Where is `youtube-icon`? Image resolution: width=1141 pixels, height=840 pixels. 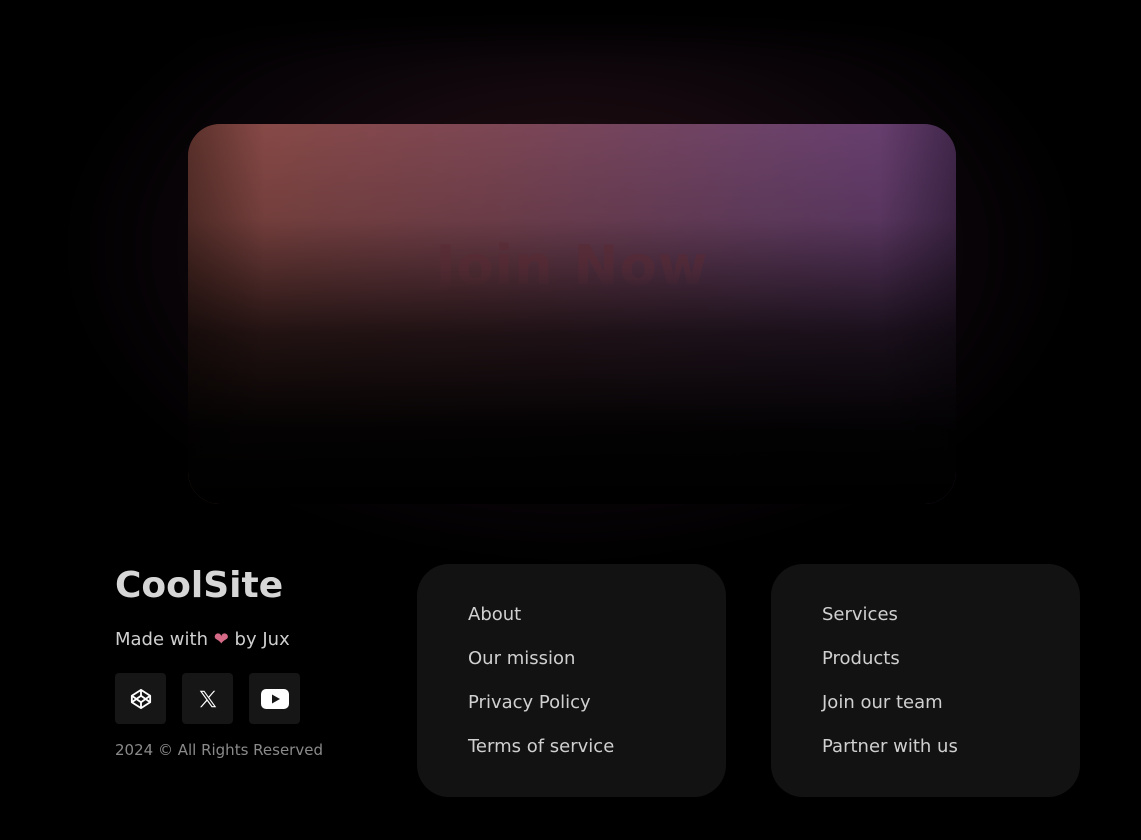
youtube-icon is located at coordinates (274, 698).